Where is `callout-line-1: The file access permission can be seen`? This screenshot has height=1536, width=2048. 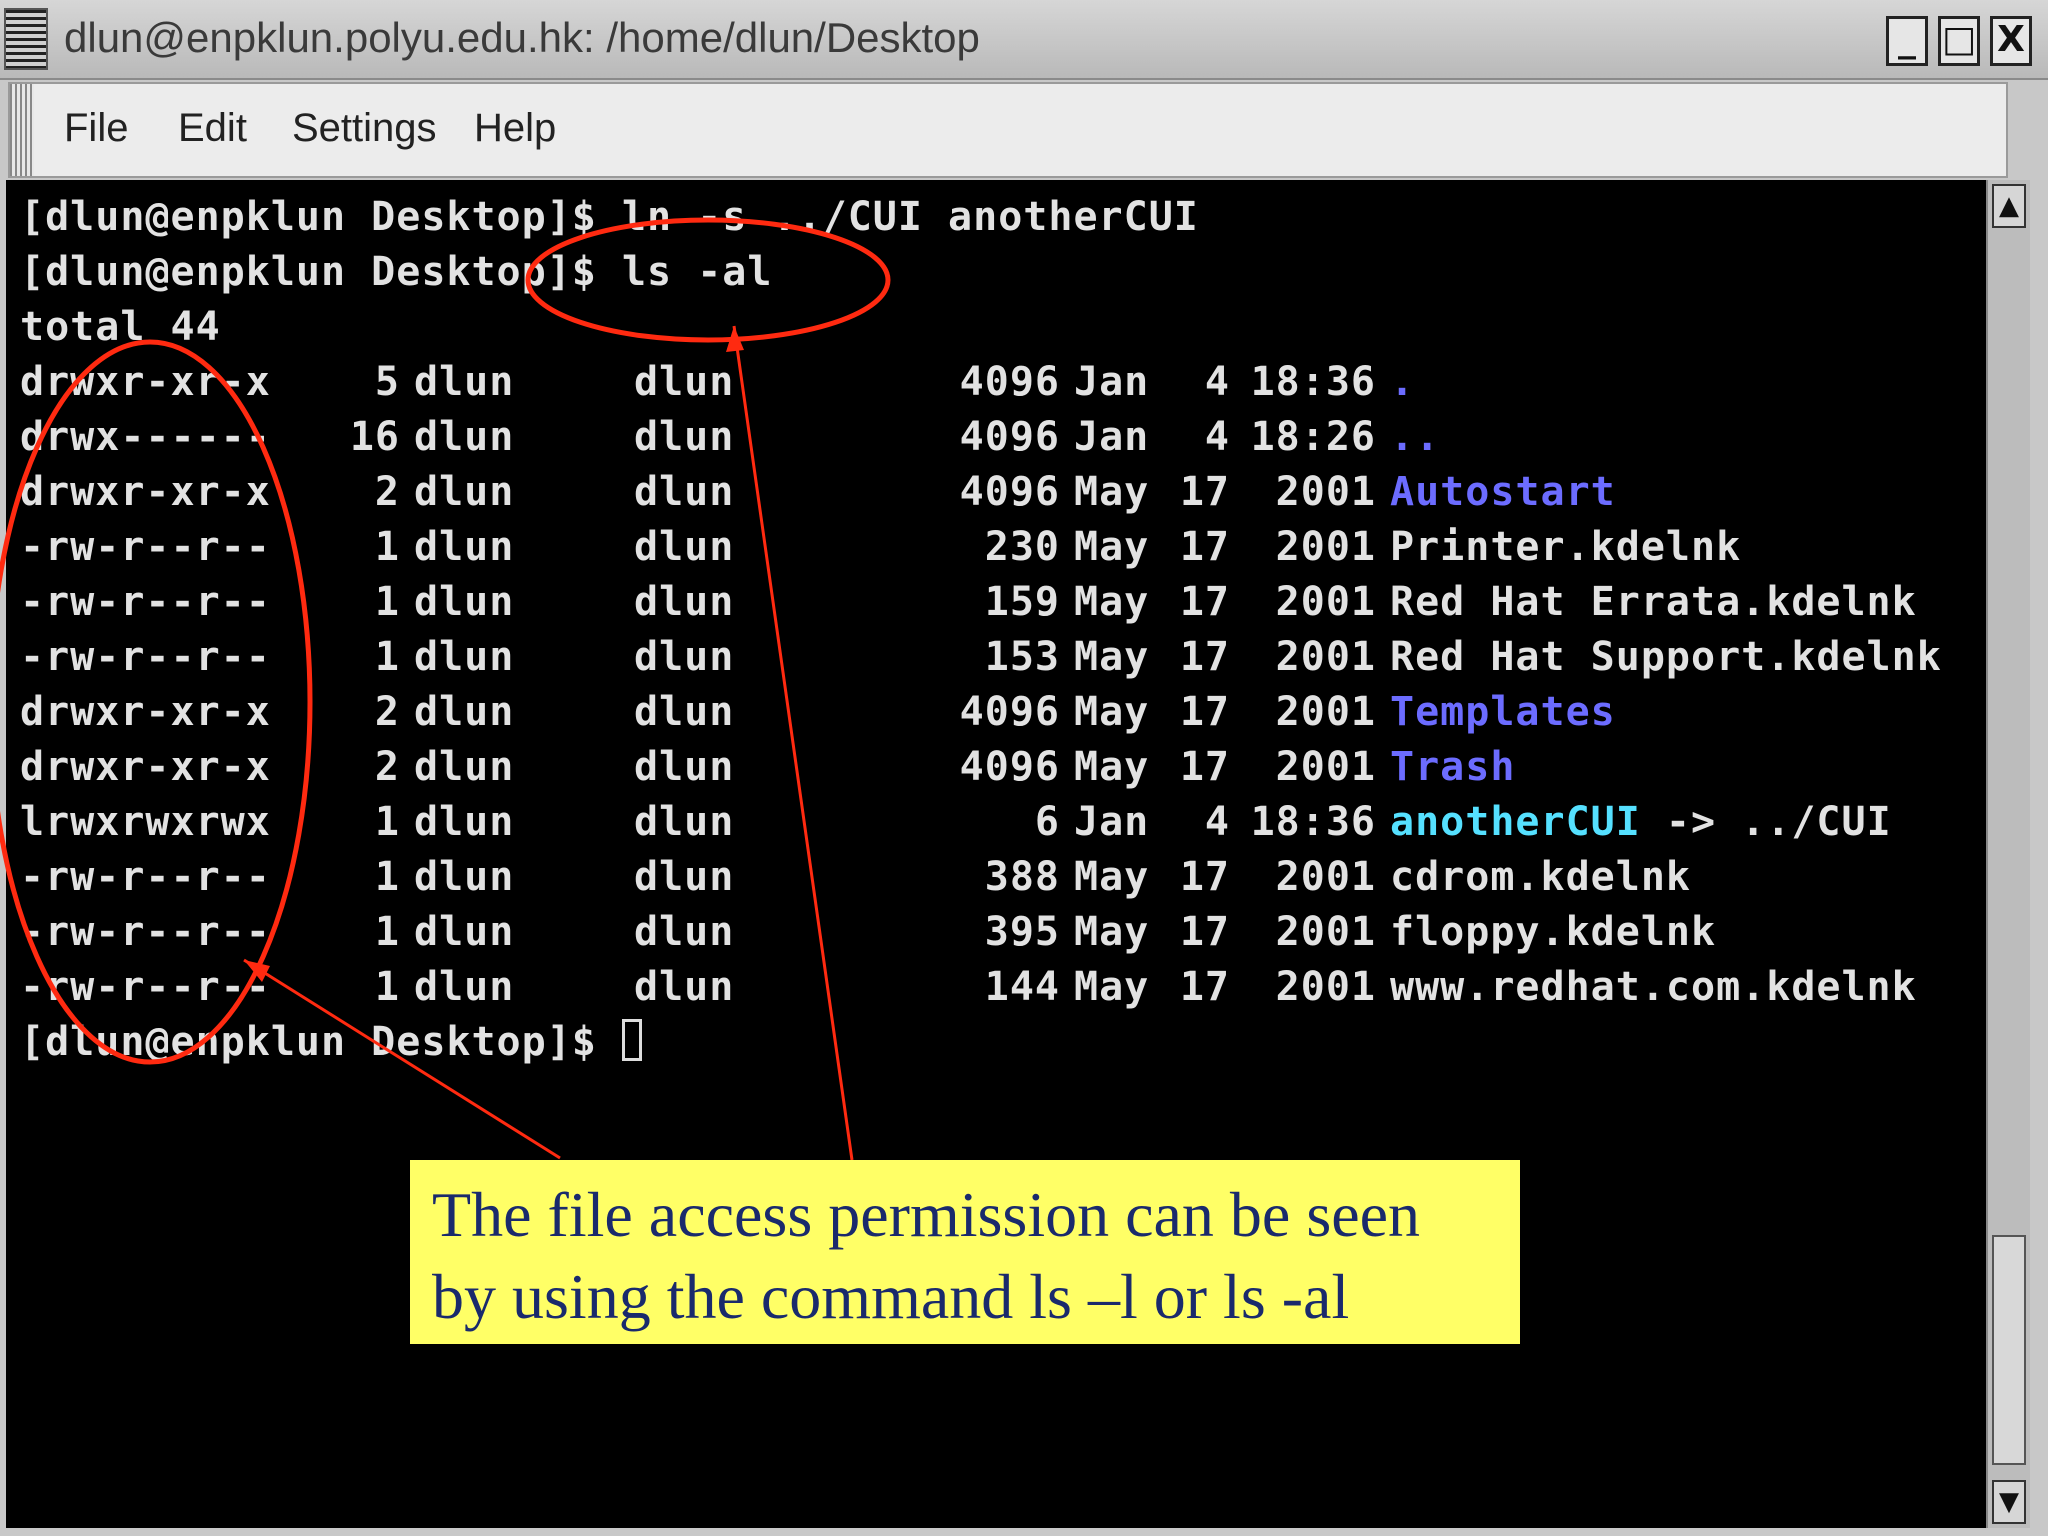
callout-line-1: The file access permission can be seen is located at coordinates (926, 1214).